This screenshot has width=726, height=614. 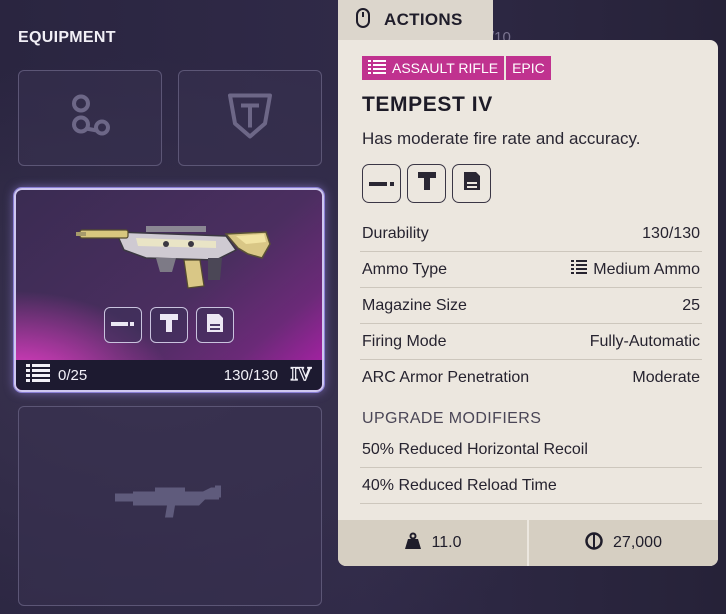 What do you see at coordinates (594, 543) in the screenshot?
I see `coin-icon` at bounding box center [594, 543].